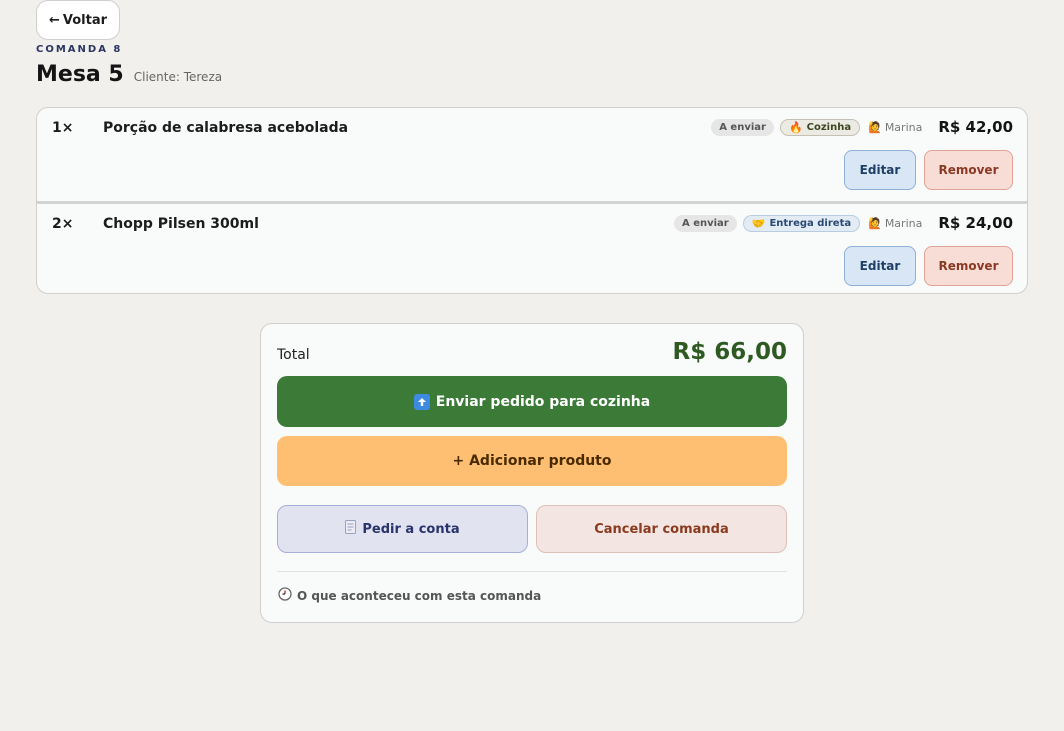  What do you see at coordinates (85, 20) in the screenshot?
I see `back-button-label: Voltar` at bounding box center [85, 20].